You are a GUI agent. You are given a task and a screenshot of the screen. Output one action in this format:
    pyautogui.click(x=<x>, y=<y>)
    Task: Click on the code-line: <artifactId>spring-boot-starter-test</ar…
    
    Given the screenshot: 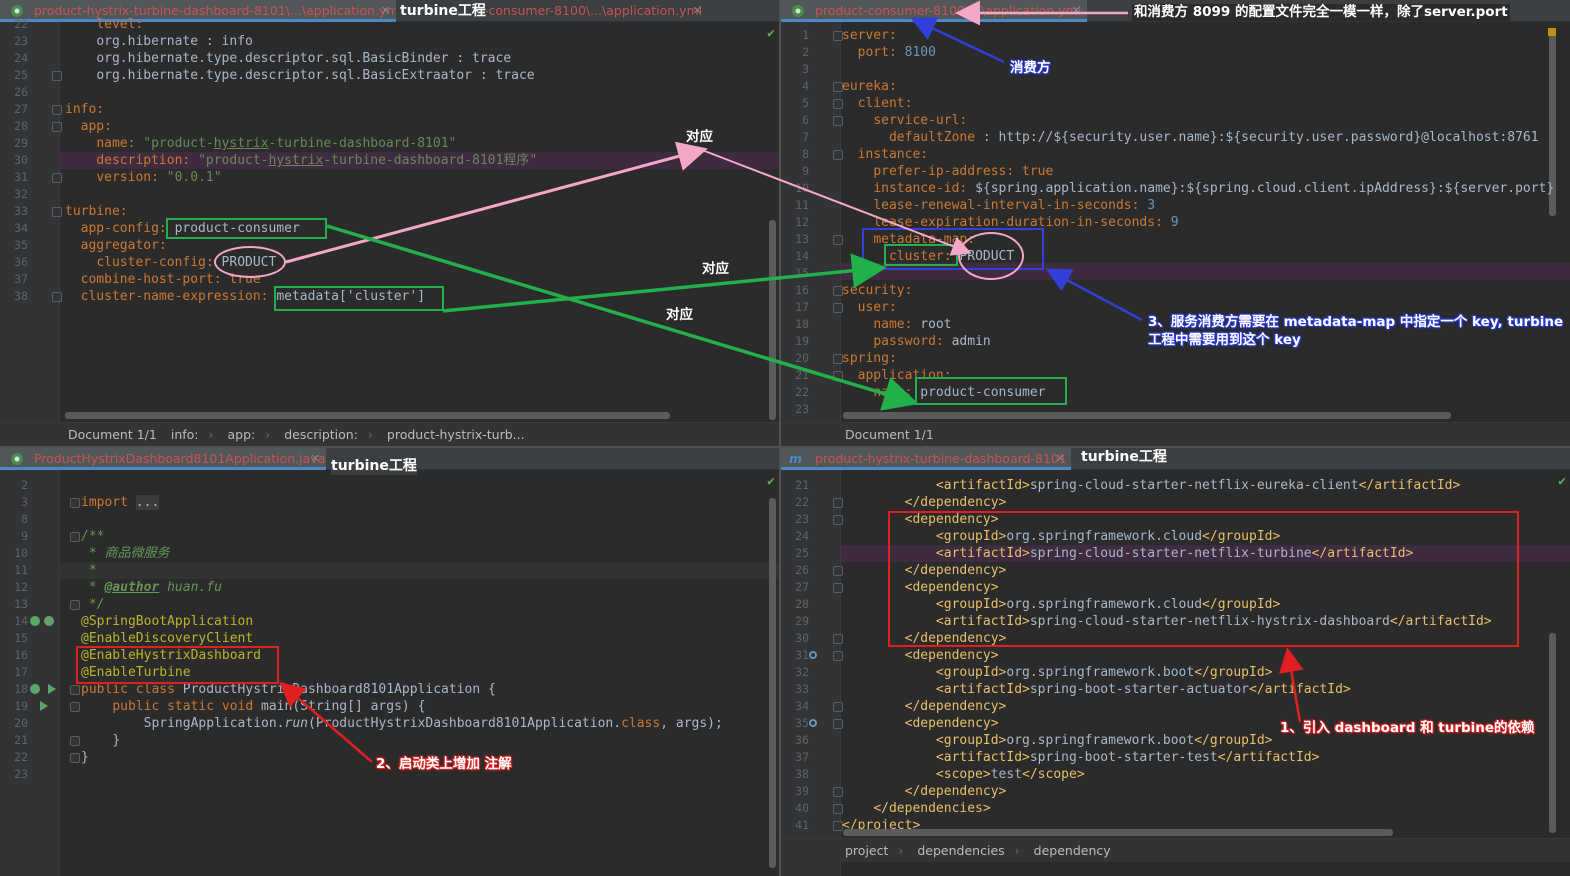 What is the action you would take?
    pyautogui.click(x=1127, y=757)
    